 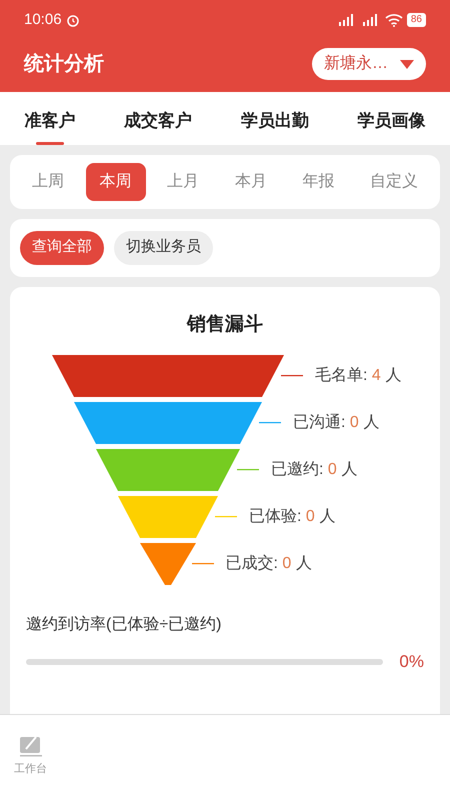 I want to click on period-tab: 年报, so click(x=318, y=181).